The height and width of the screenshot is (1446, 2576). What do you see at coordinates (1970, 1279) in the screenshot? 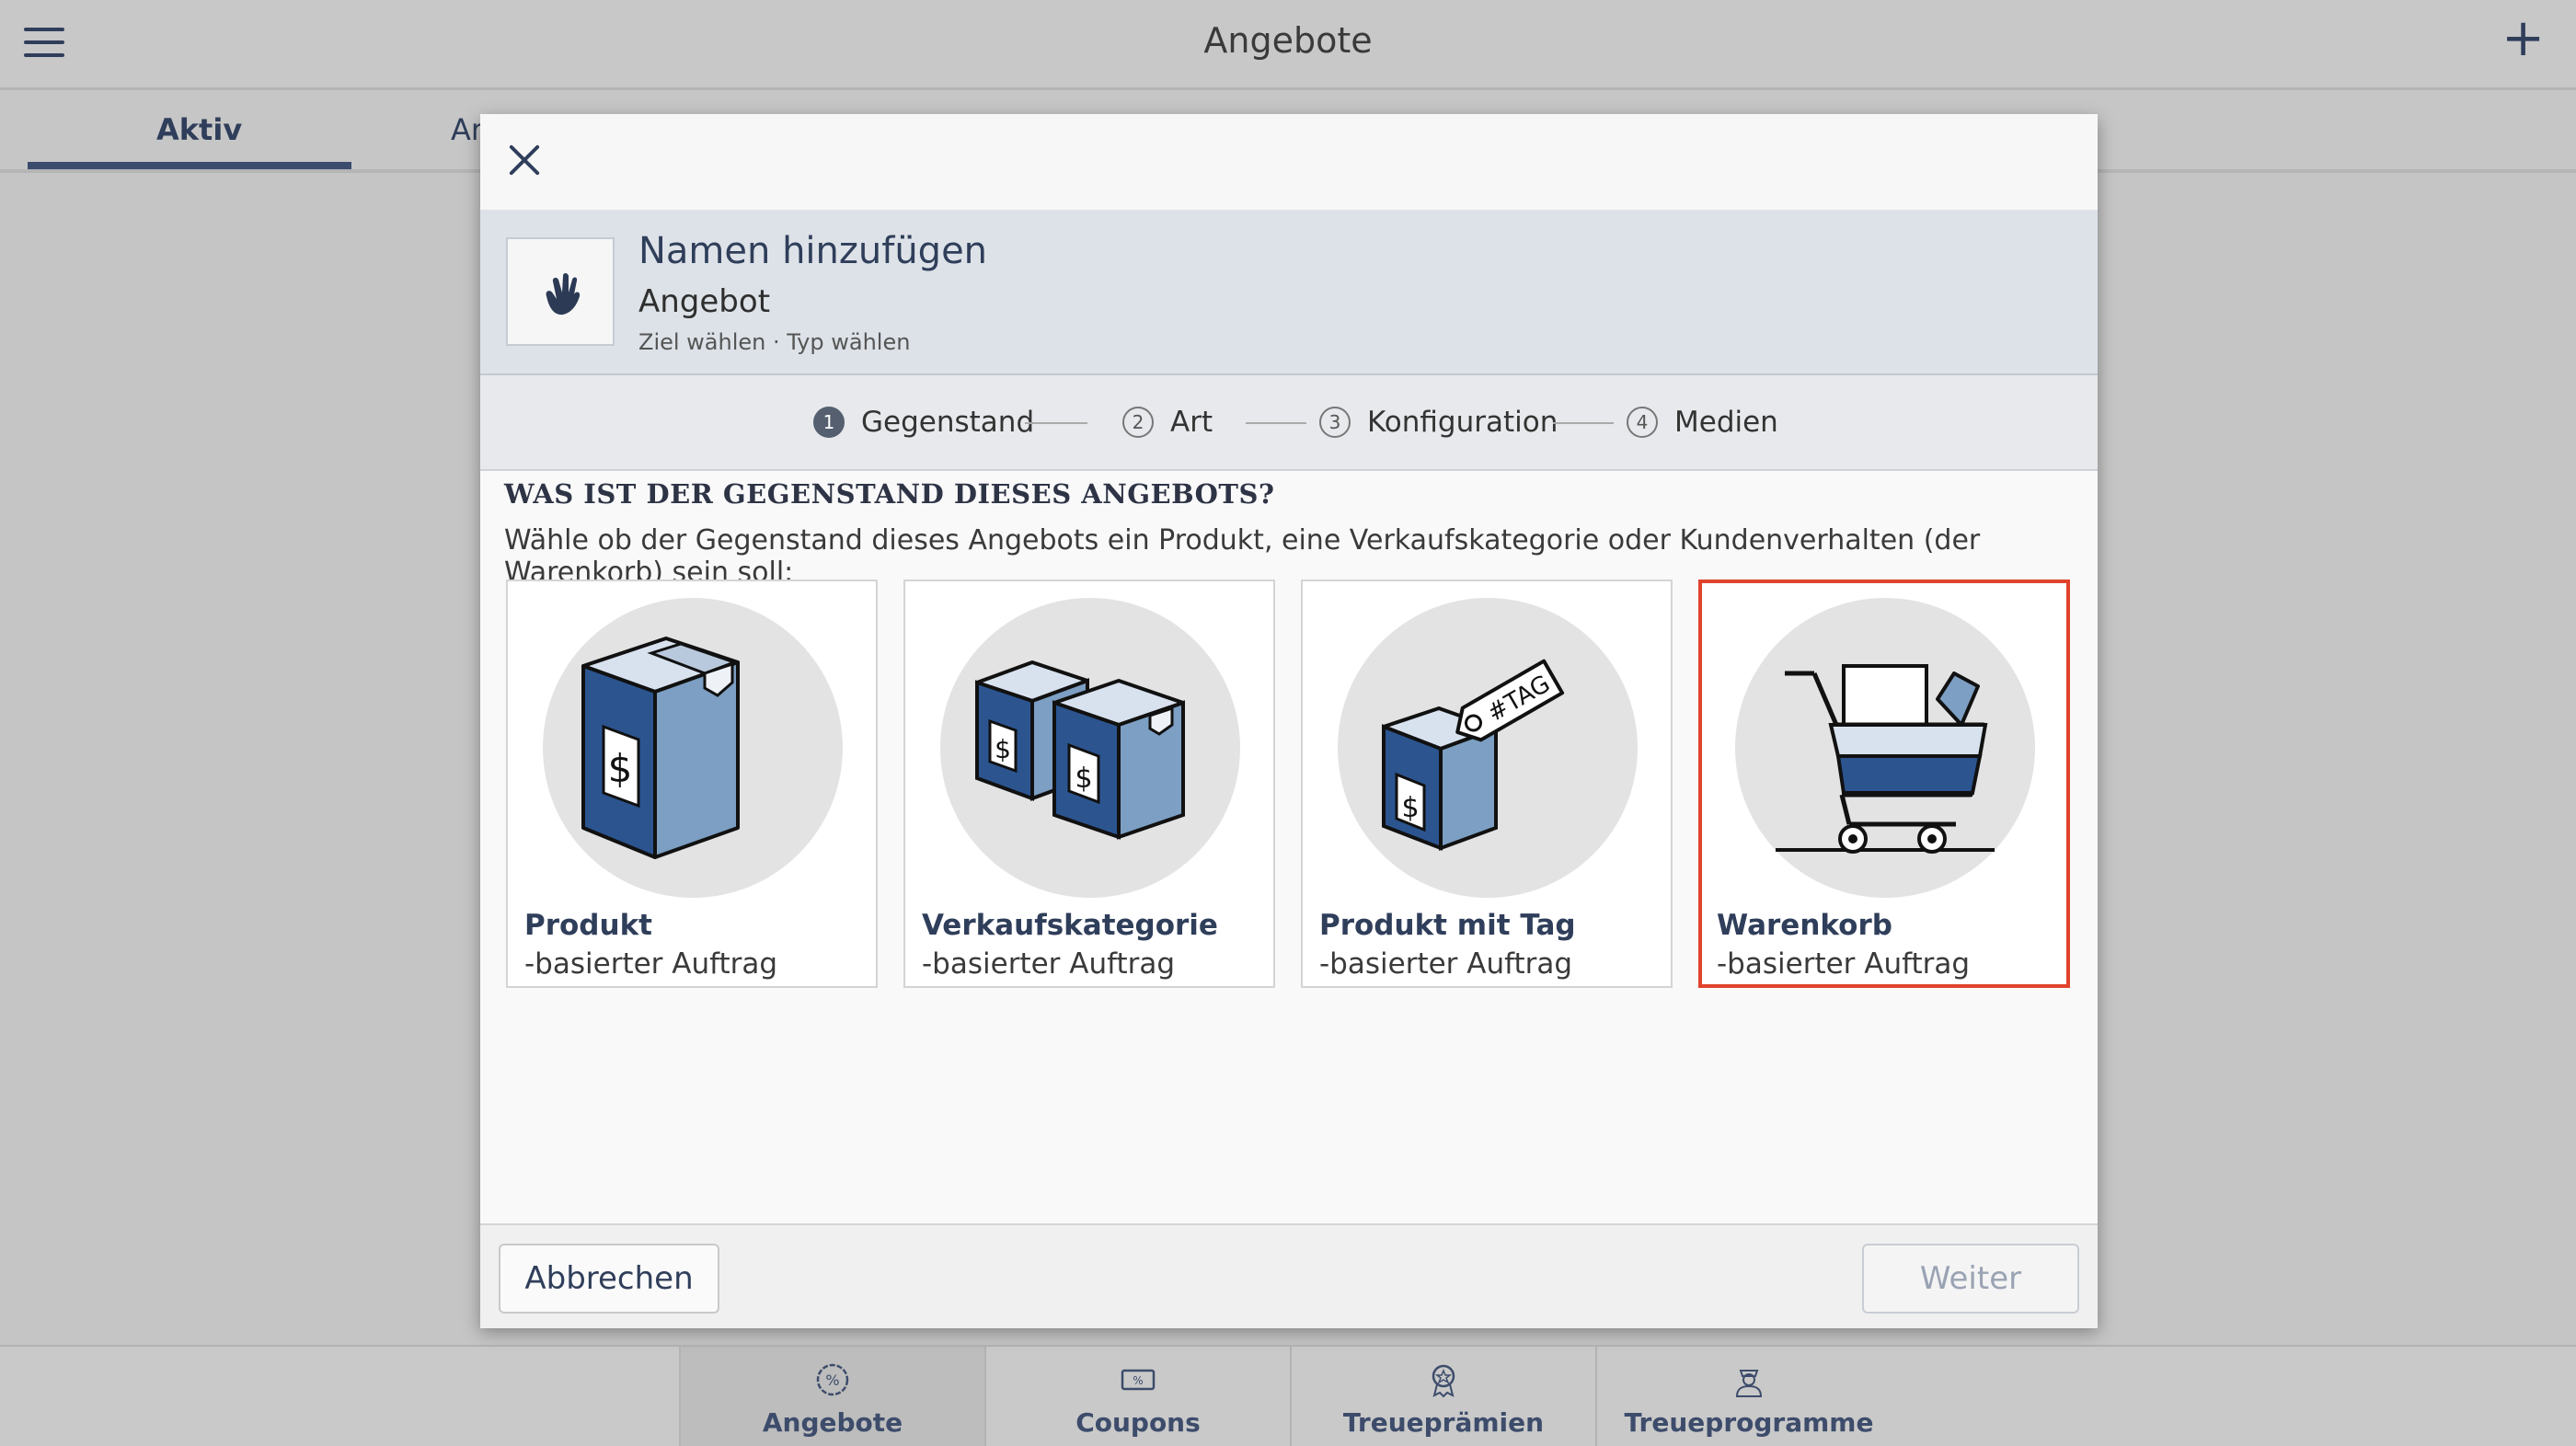
I see `next-button: Weiter` at bounding box center [1970, 1279].